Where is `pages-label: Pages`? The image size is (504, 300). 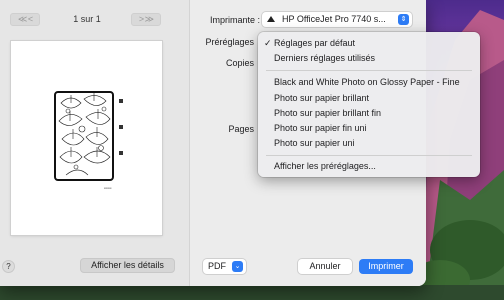 pages-label: Pages is located at coordinates (241, 129).